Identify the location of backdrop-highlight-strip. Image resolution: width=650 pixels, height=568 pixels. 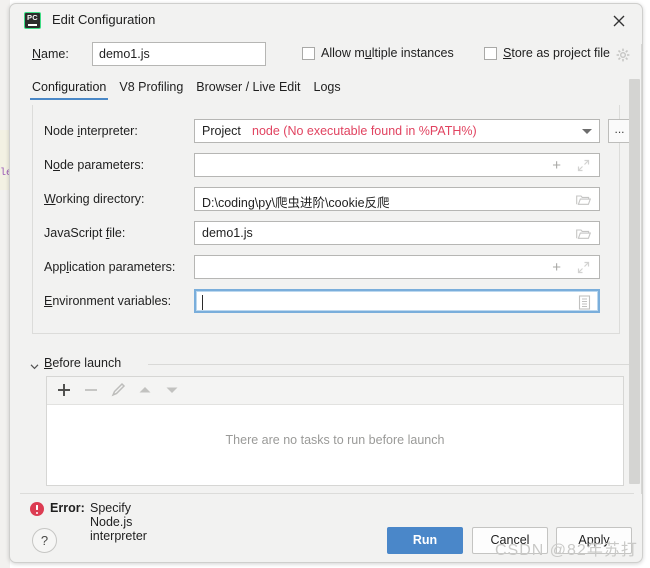
(4, 160).